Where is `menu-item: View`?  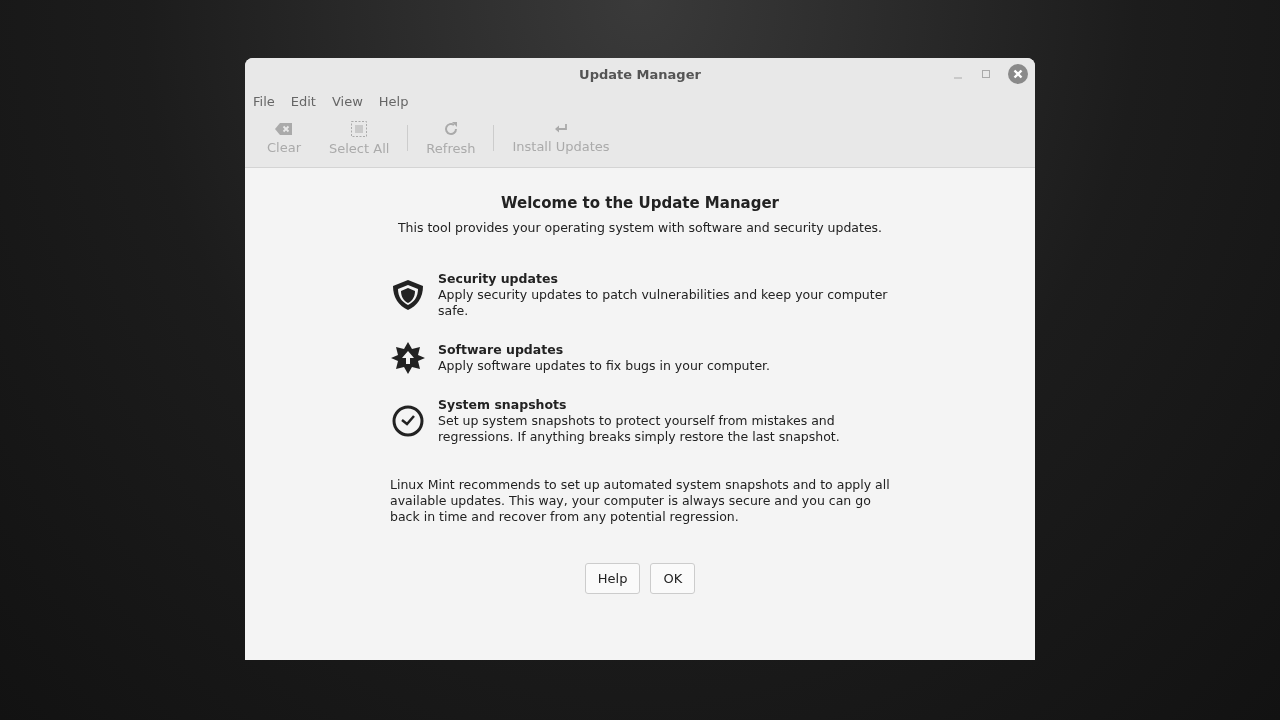 menu-item: View is located at coordinates (347, 101).